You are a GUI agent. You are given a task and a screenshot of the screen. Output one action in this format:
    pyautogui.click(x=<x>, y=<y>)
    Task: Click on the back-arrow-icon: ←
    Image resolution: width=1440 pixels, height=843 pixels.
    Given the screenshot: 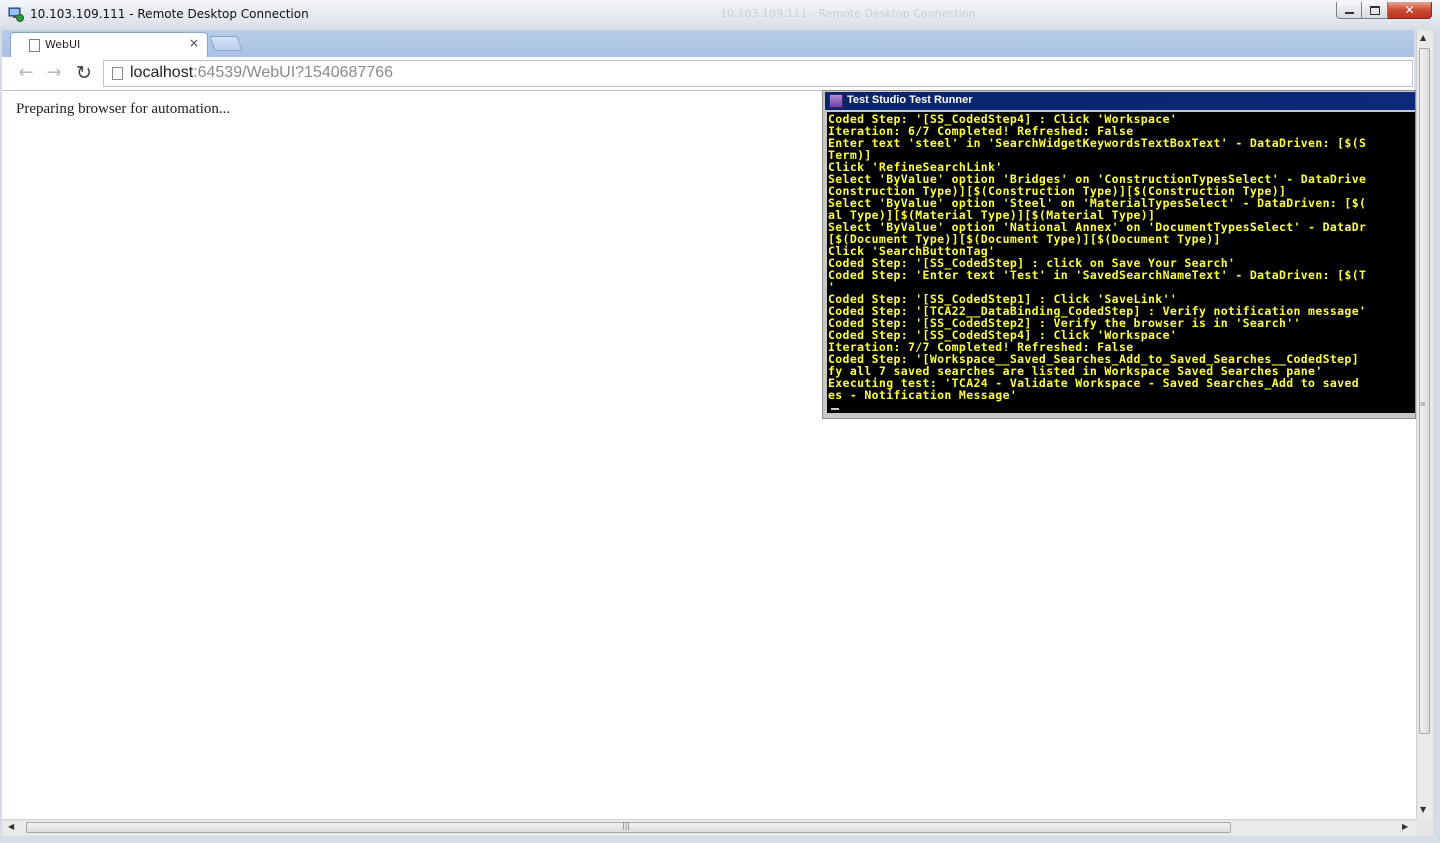 What is the action you would take?
    pyautogui.click(x=26, y=73)
    